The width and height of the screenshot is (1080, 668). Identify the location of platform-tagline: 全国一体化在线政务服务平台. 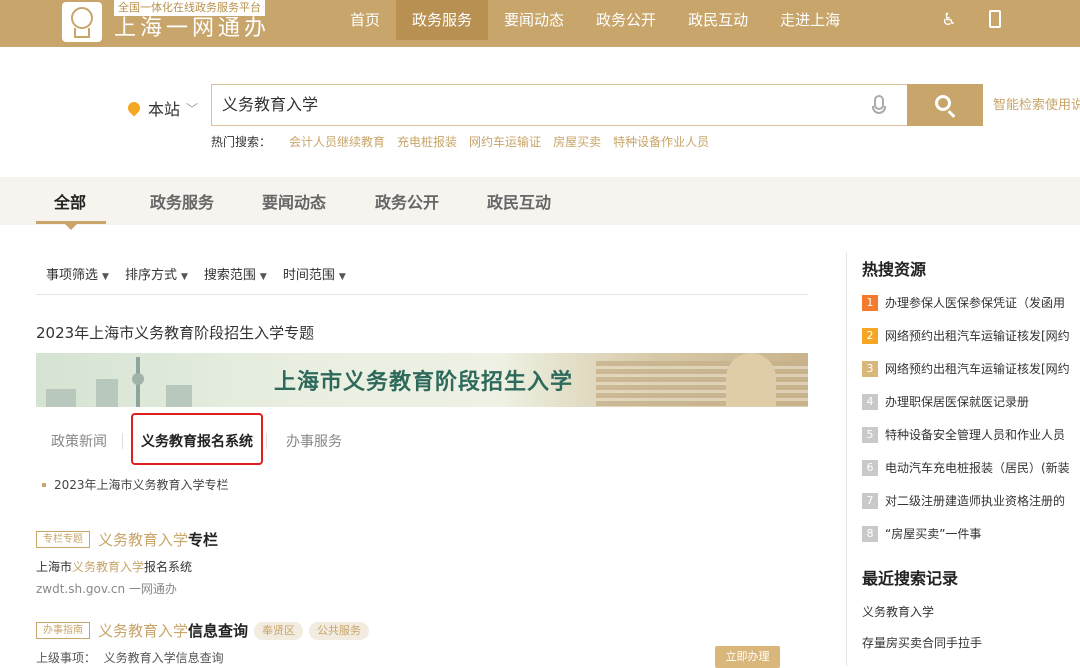
(189, 8).